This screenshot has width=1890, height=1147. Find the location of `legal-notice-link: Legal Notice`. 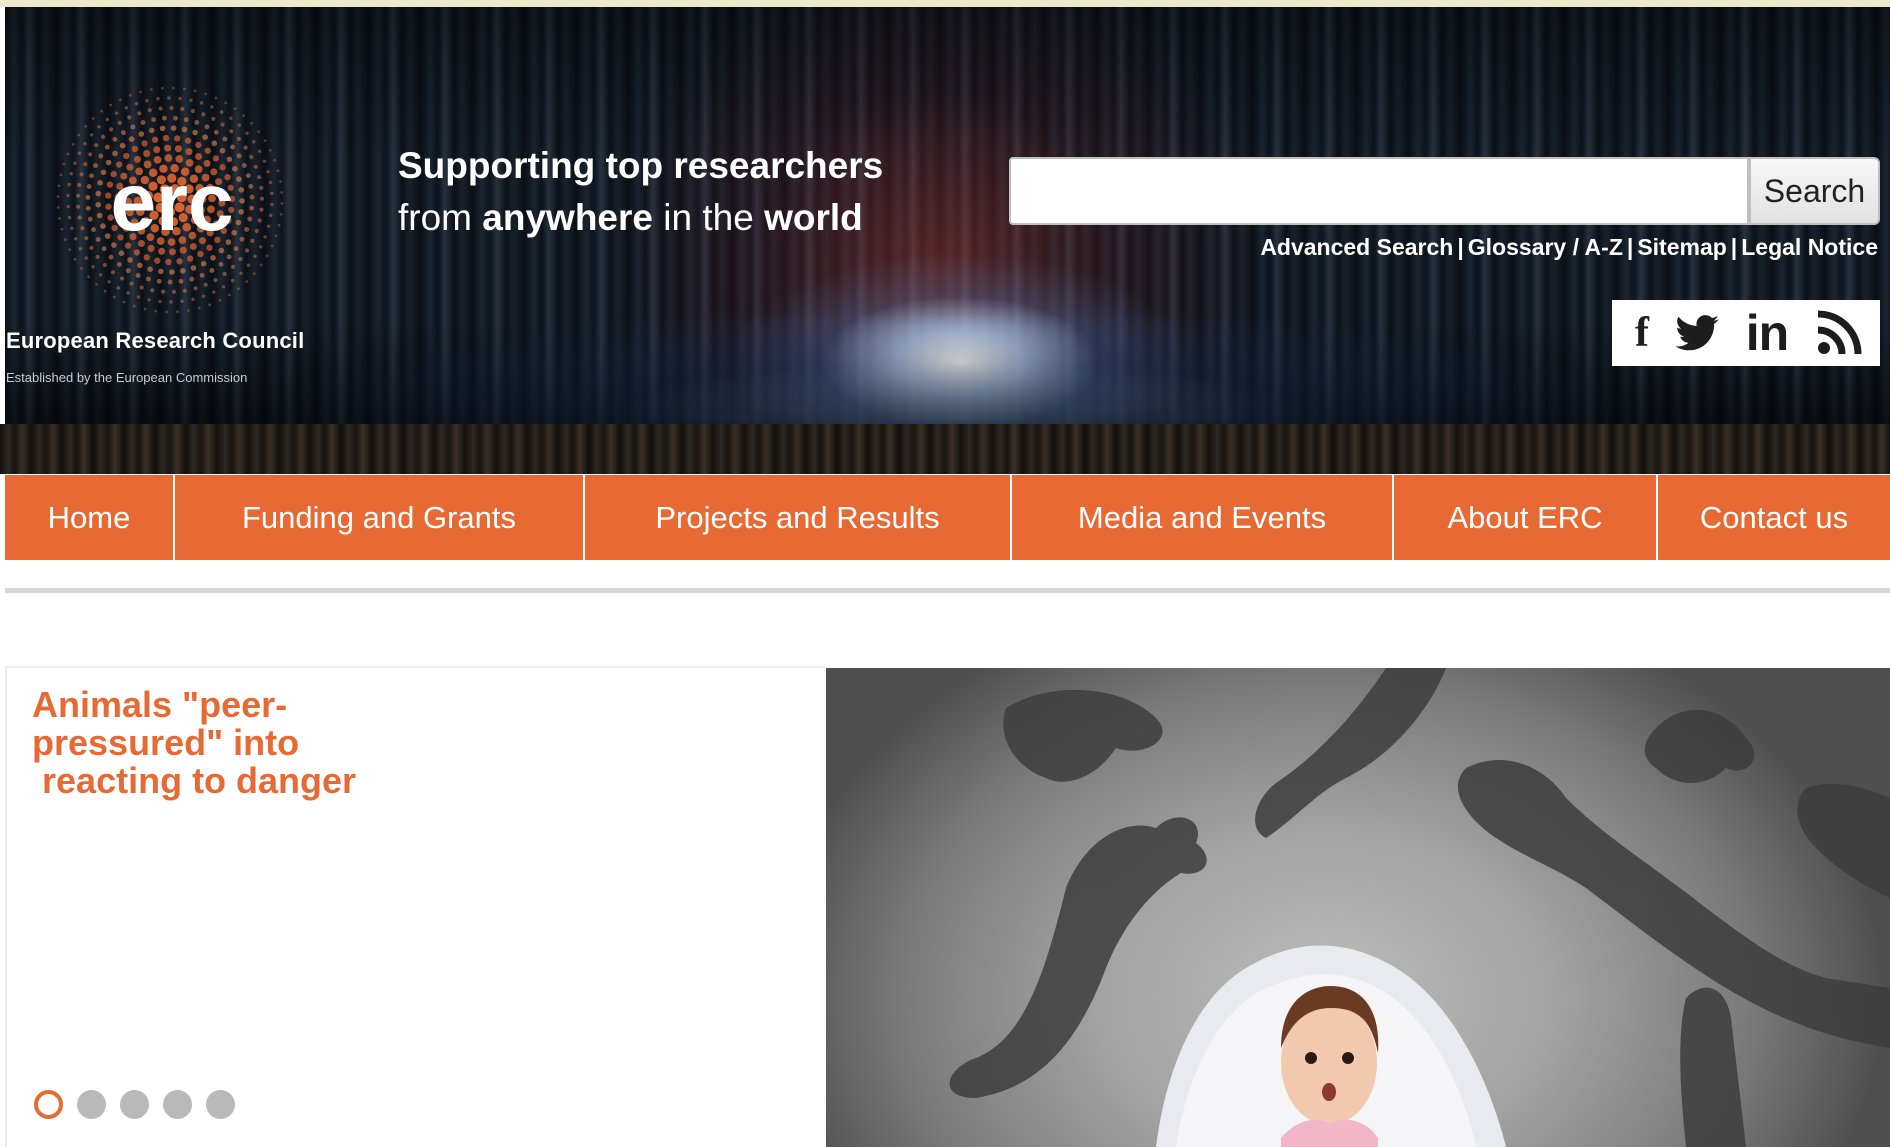

legal-notice-link: Legal Notice is located at coordinates (1809, 247).